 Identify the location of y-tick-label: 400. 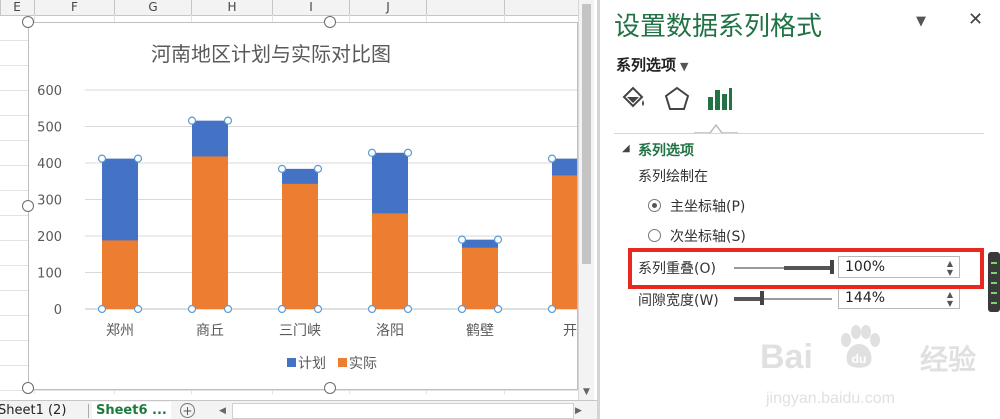
(49, 164).